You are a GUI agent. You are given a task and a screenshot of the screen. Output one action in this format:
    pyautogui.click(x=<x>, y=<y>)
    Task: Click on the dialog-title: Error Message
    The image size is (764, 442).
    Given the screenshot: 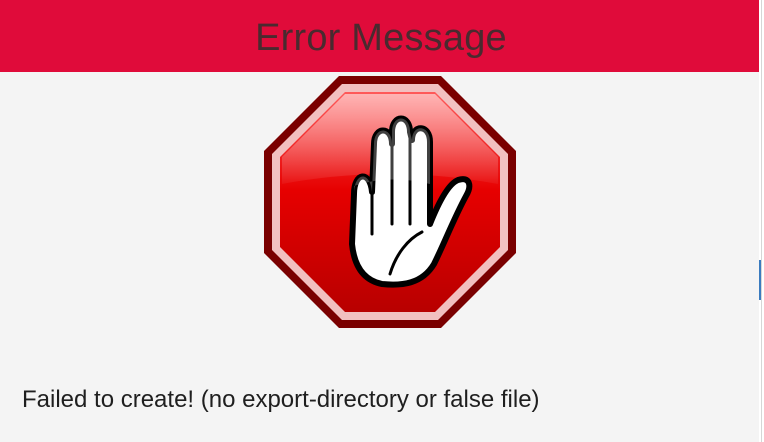 What is the action you would take?
    pyautogui.click(x=381, y=37)
    